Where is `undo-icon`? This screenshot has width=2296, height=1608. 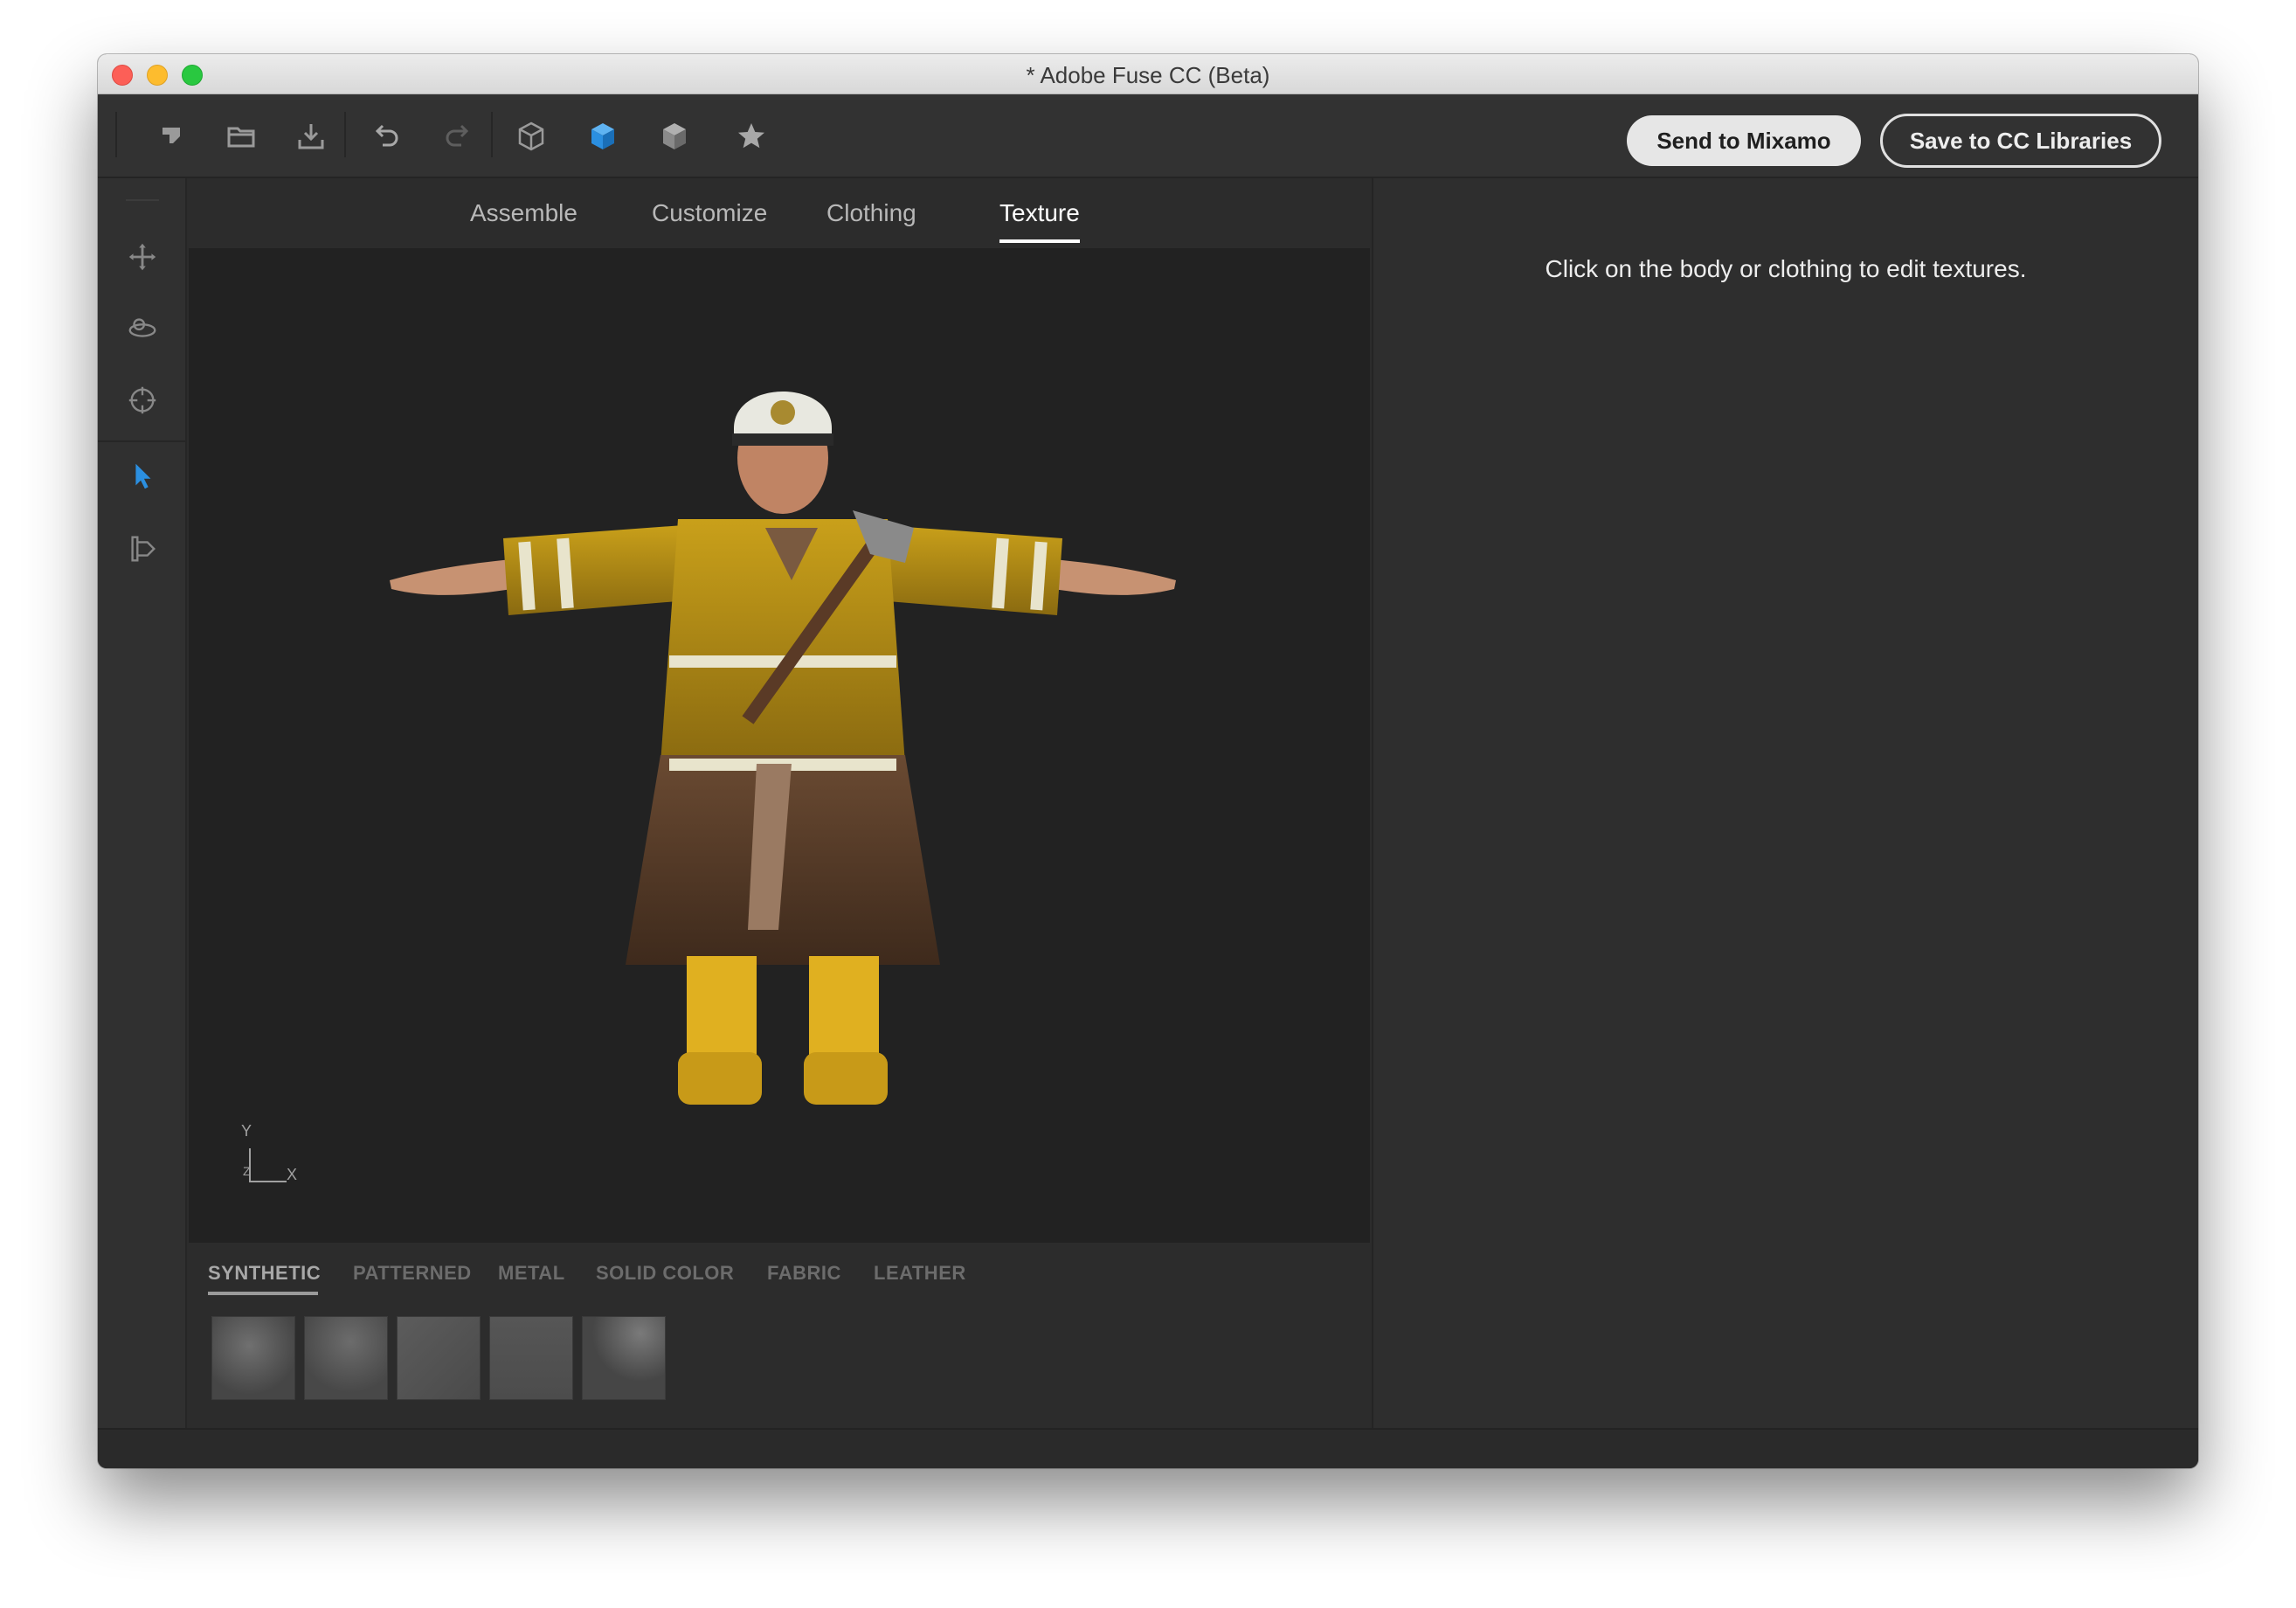
undo-icon is located at coordinates (386, 135).